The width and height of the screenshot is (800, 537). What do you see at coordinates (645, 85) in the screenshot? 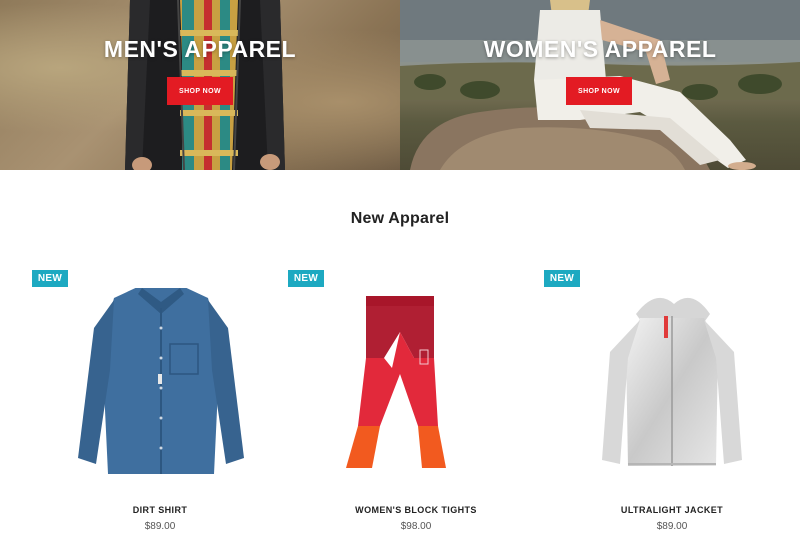
I see `womens-model-image` at bounding box center [645, 85].